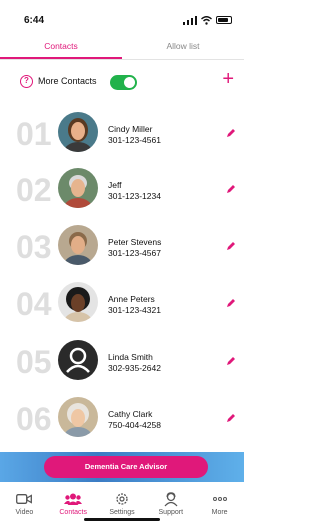 This screenshot has height=524, width=320. I want to click on contact-name: Anne Peters, so click(131, 299).